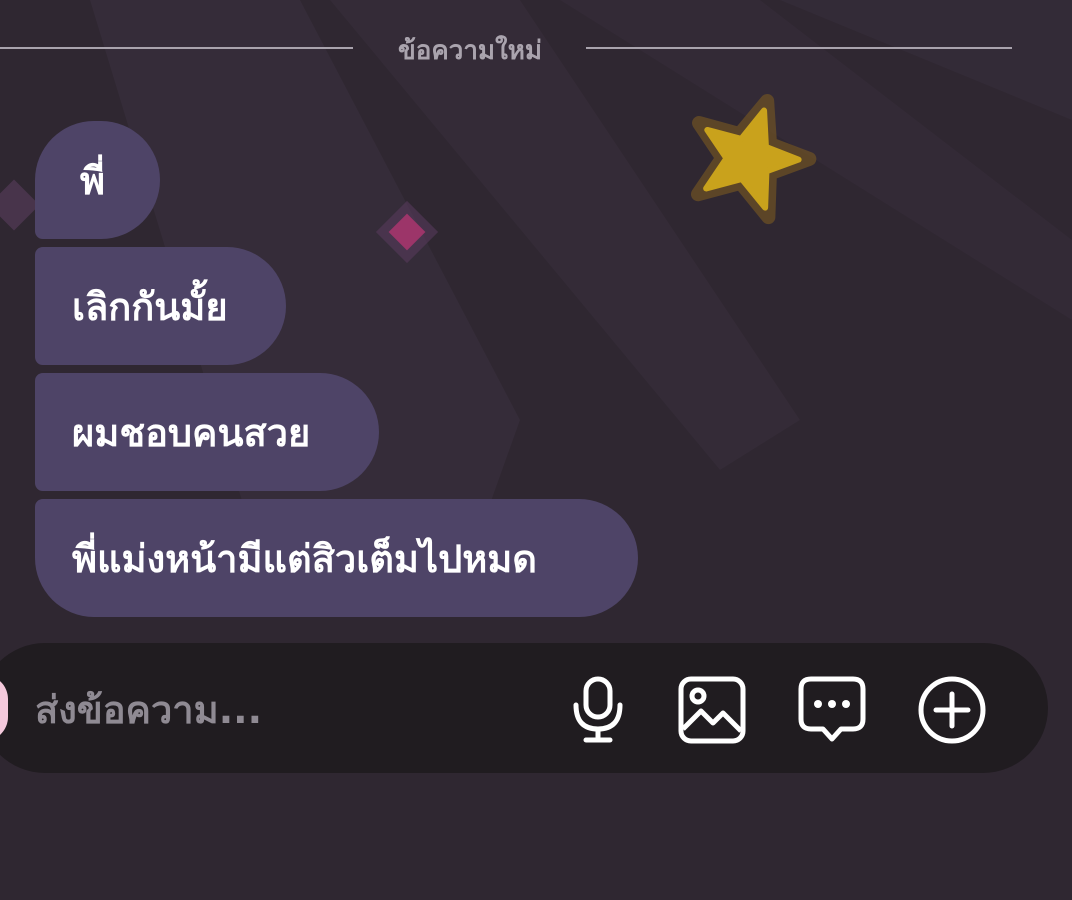  What do you see at coordinates (799, 48) in the screenshot?
I see `divider-line-right` at bounding box center [799, 48].